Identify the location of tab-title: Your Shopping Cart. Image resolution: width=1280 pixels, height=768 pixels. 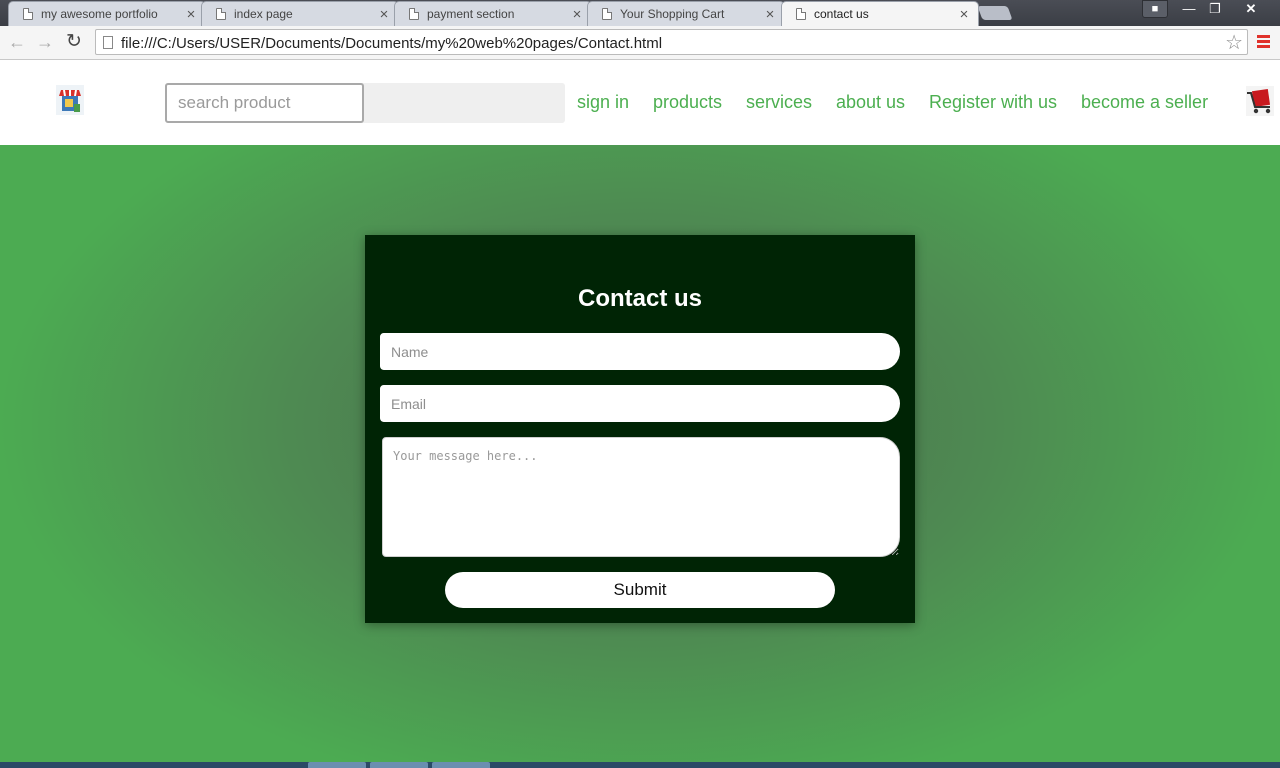
(672, 14).